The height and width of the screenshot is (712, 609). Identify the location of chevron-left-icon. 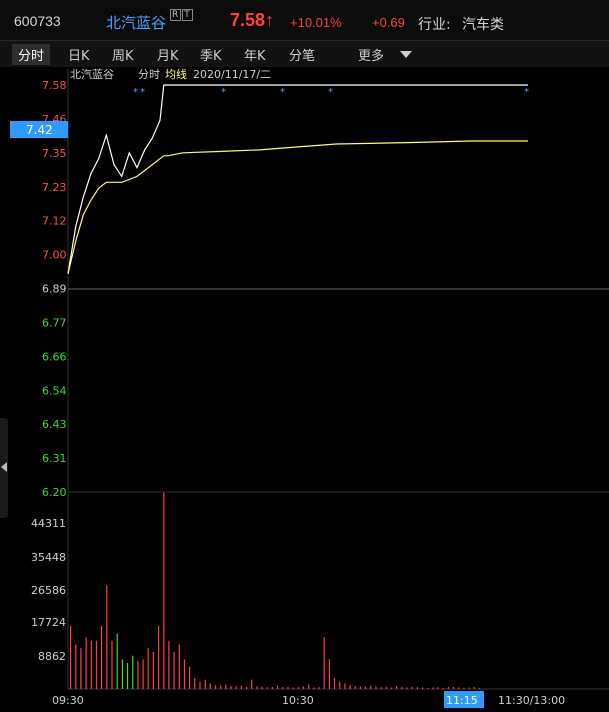
(4, 467).